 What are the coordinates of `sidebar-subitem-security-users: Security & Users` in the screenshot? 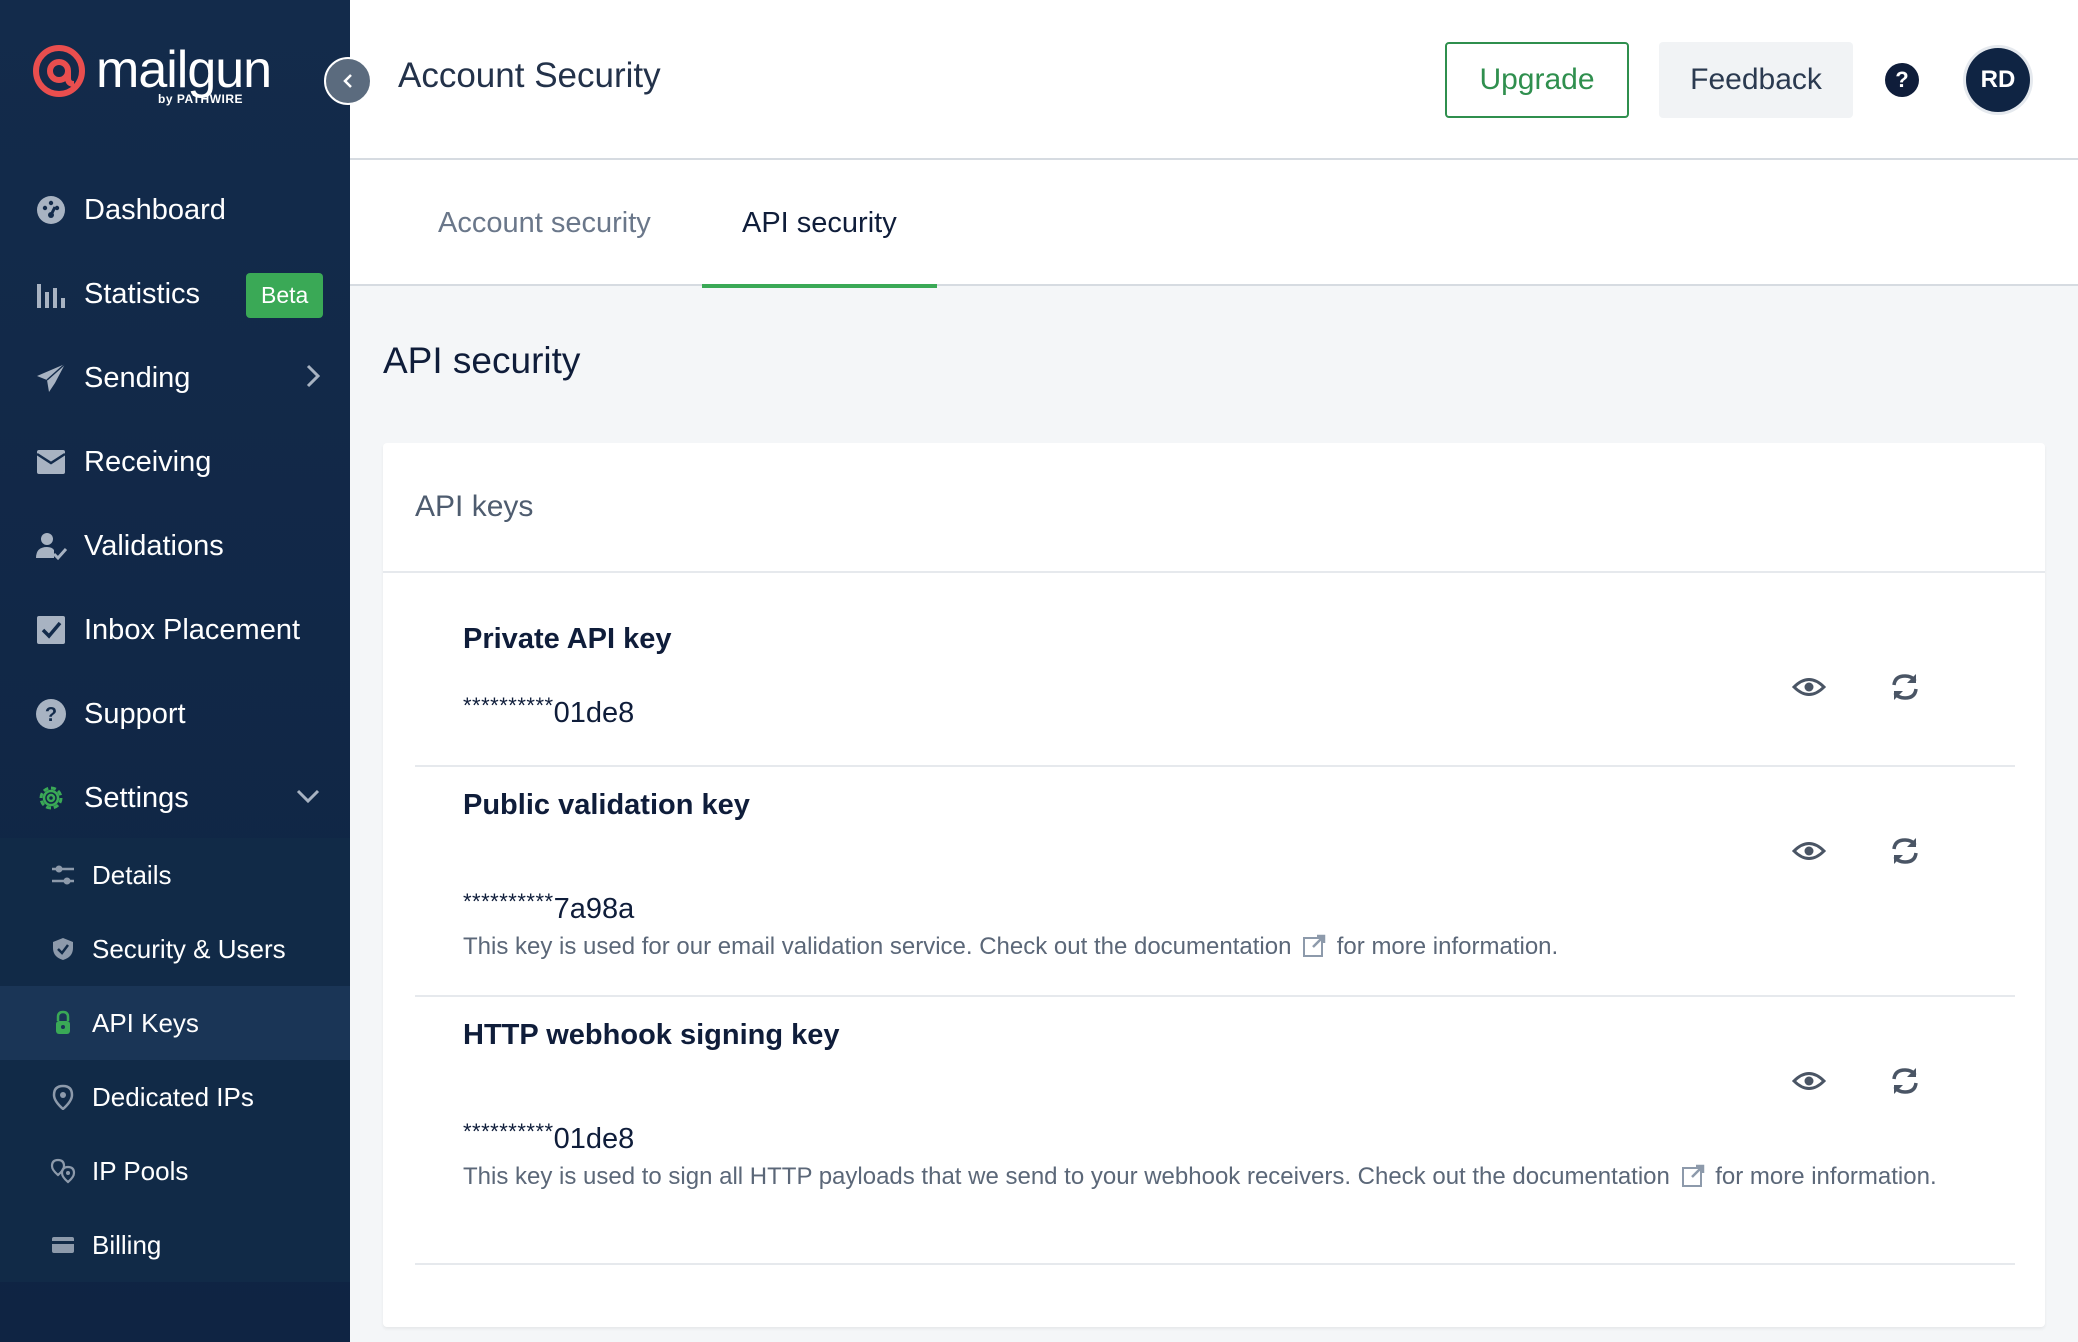 It's located at (175, 949).